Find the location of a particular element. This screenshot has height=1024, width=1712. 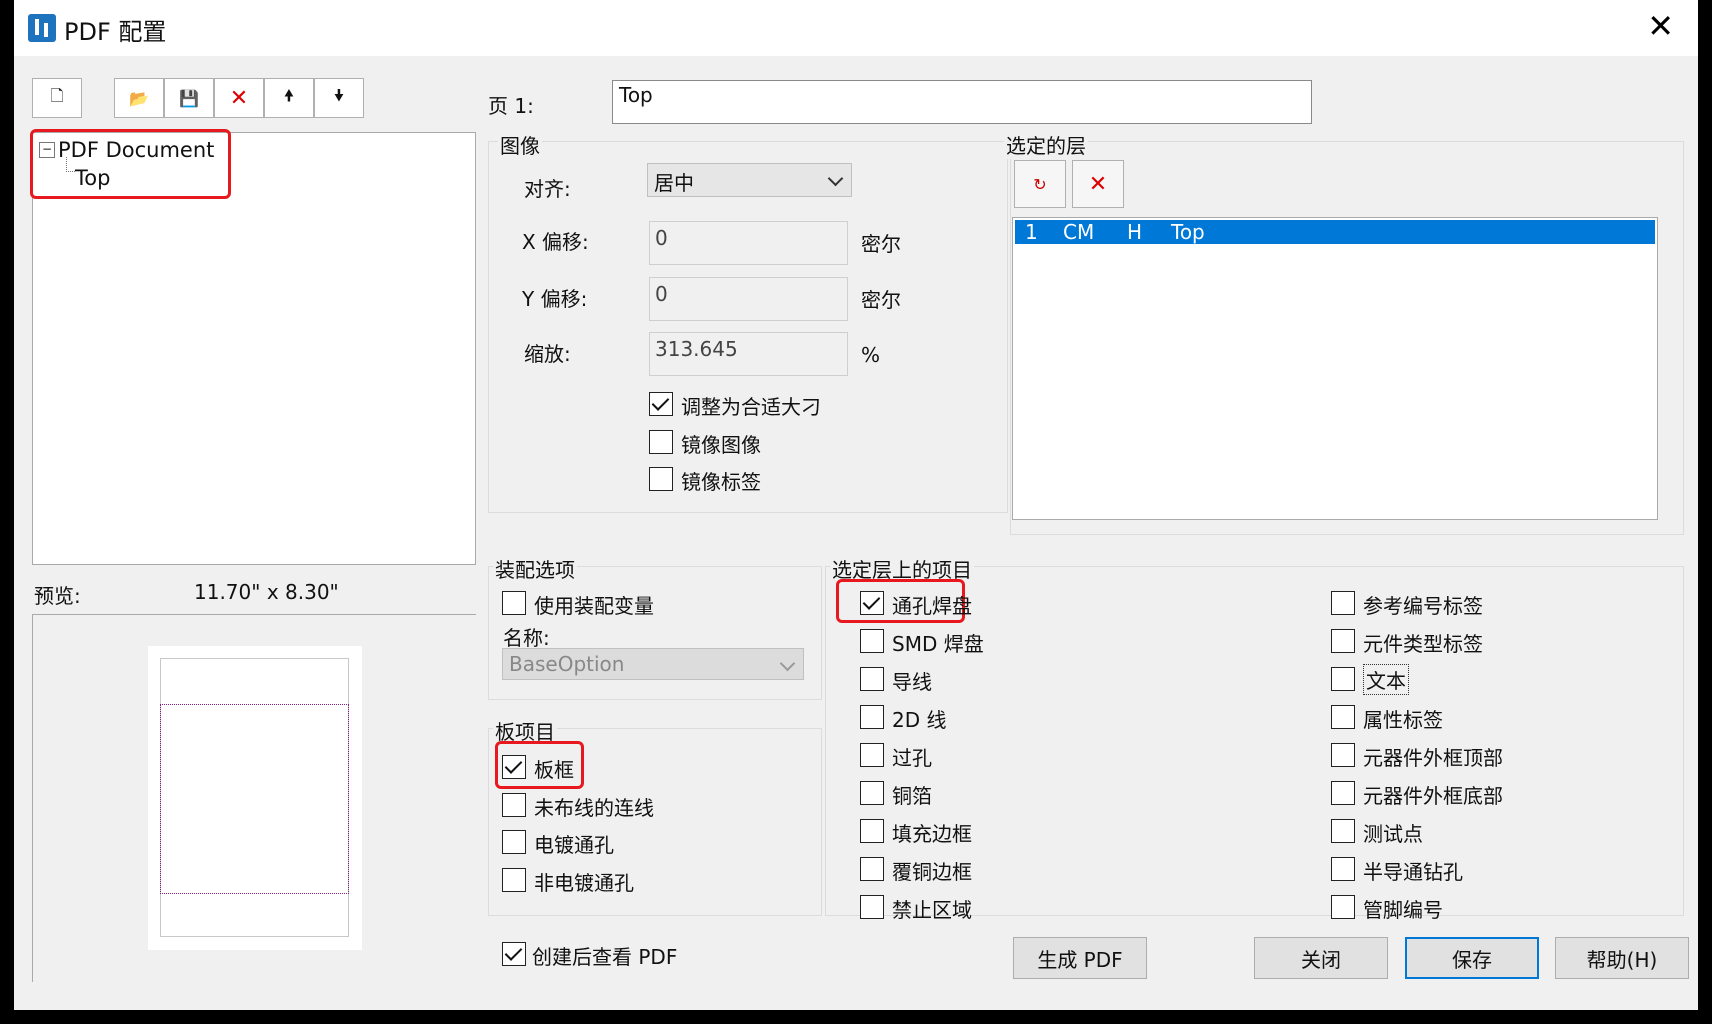

layer-item-left-1-label: SMD 焊盘 is located at coordinates (938, 644).